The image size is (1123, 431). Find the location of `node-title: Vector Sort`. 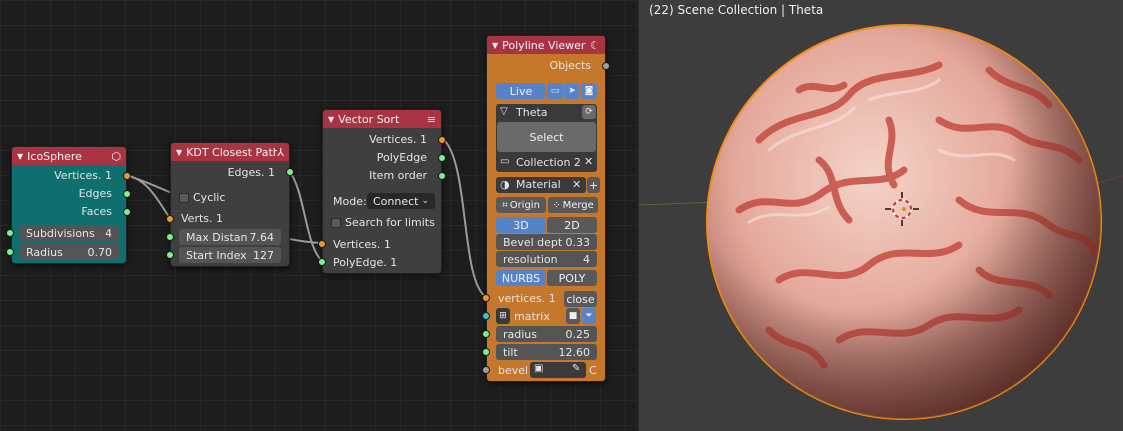

node-title: Vector Sort is located at coordinates (369, 119).